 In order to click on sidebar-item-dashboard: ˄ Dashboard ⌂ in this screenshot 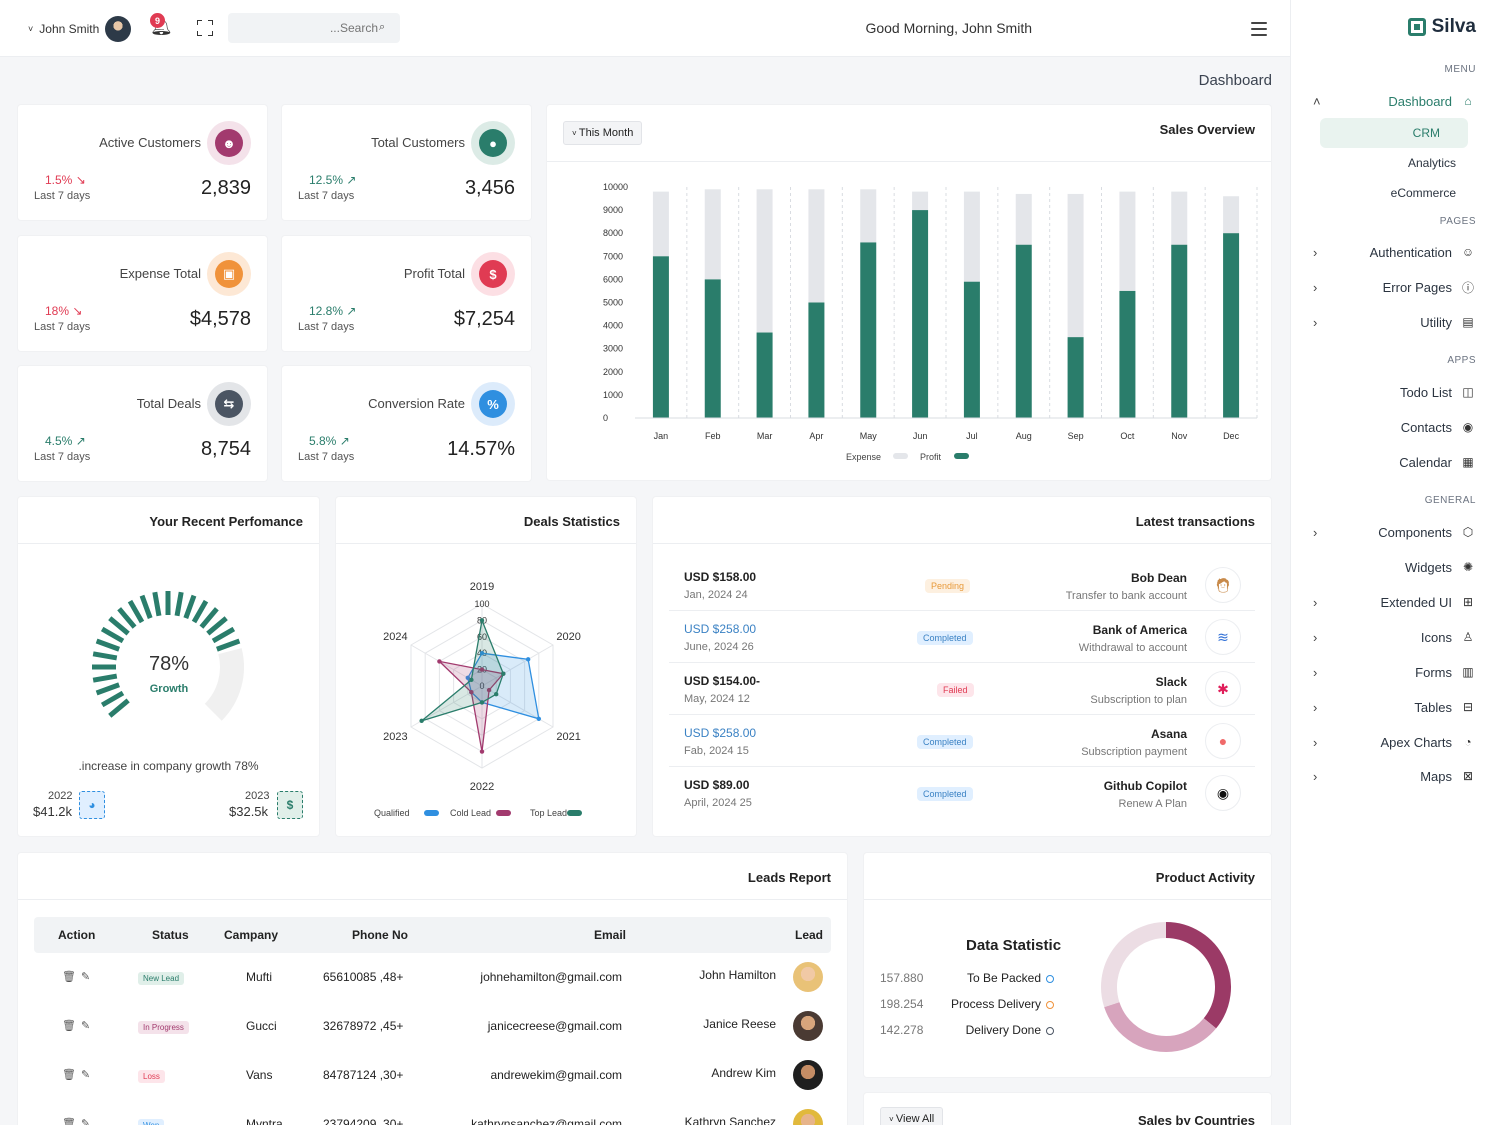, I will do `click(1394, 101)`.